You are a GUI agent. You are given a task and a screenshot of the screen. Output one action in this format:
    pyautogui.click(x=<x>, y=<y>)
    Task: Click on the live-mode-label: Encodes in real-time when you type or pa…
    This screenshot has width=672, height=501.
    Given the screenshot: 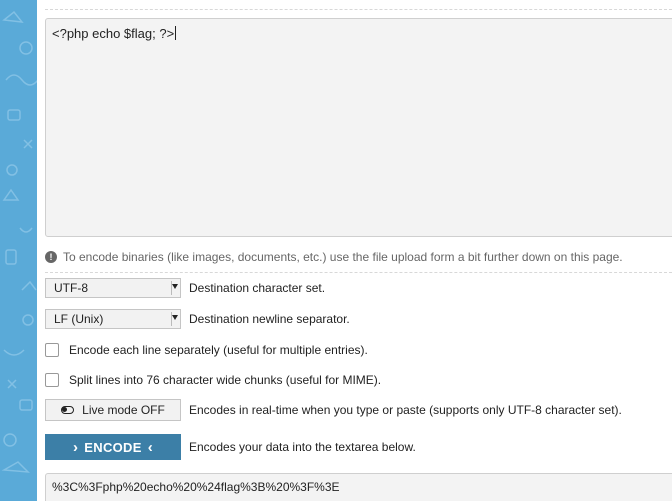 What is the action you would take?
    pyautogui.click(x=405, y=410)
    